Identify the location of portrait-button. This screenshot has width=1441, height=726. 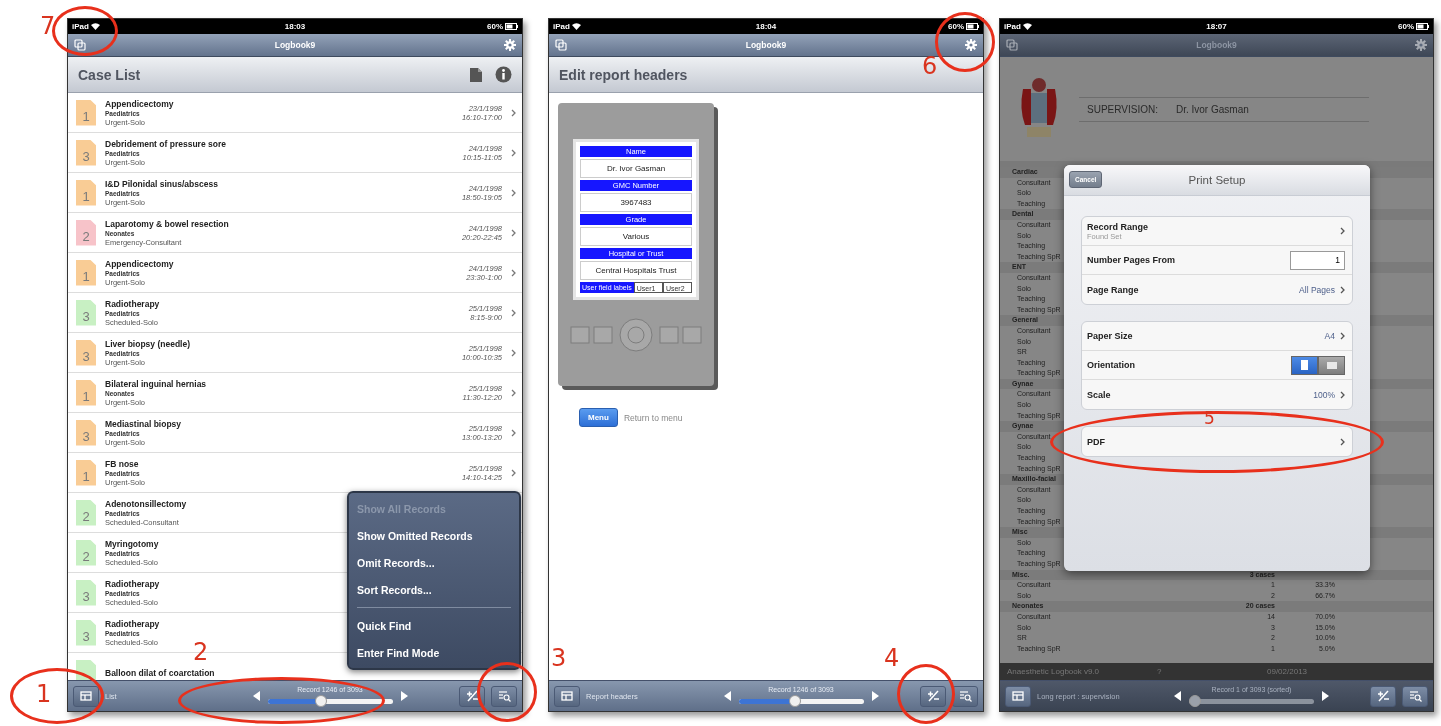
(1304, 365).